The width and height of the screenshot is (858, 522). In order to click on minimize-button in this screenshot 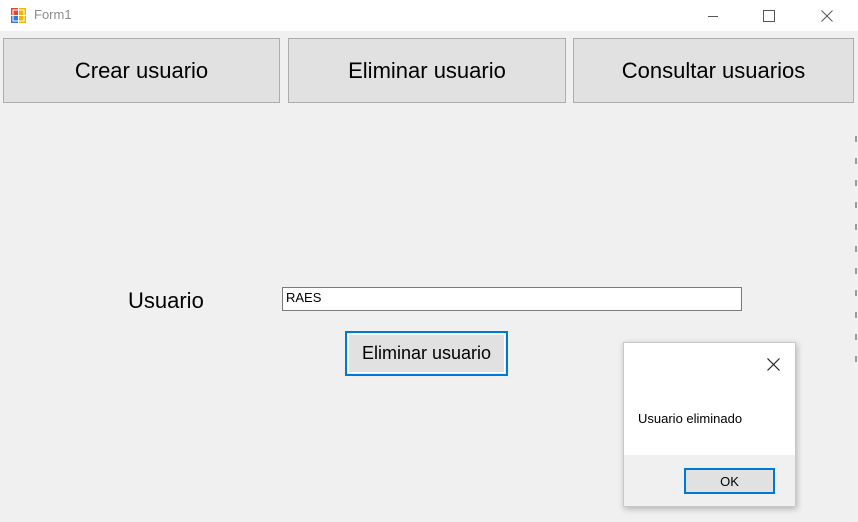, I will do `click(713, 15)`.